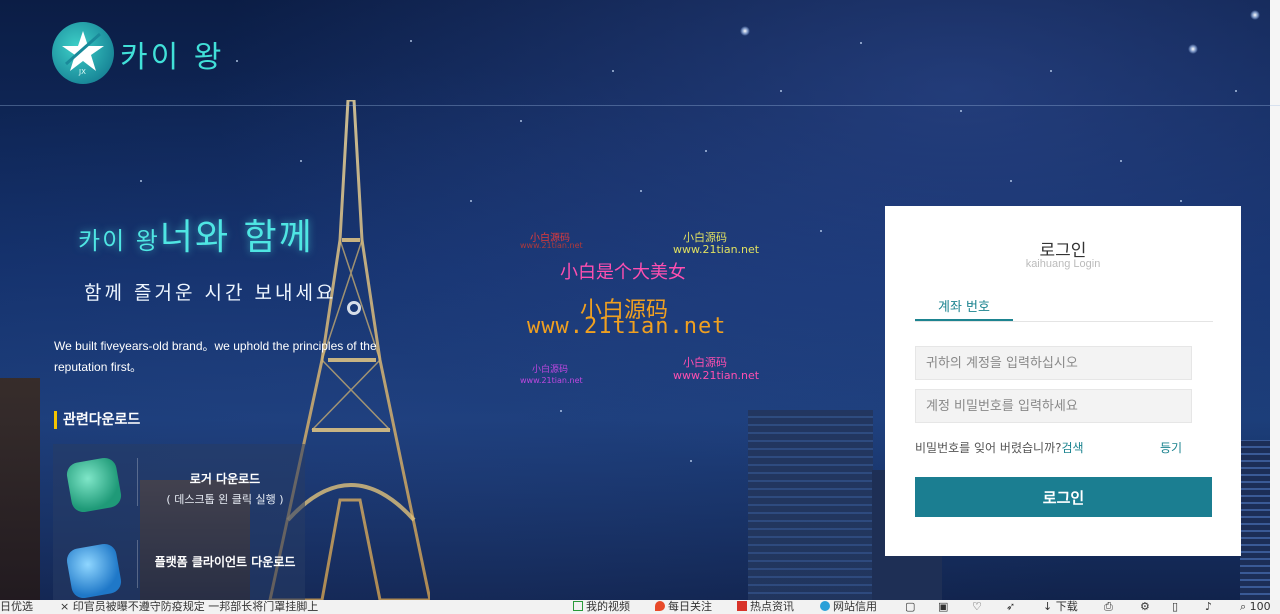  What do you see at coordinates (1108, 607) in the screenshot?
I see `printer-icon: ⎙` at bounding box center [1108, 607].